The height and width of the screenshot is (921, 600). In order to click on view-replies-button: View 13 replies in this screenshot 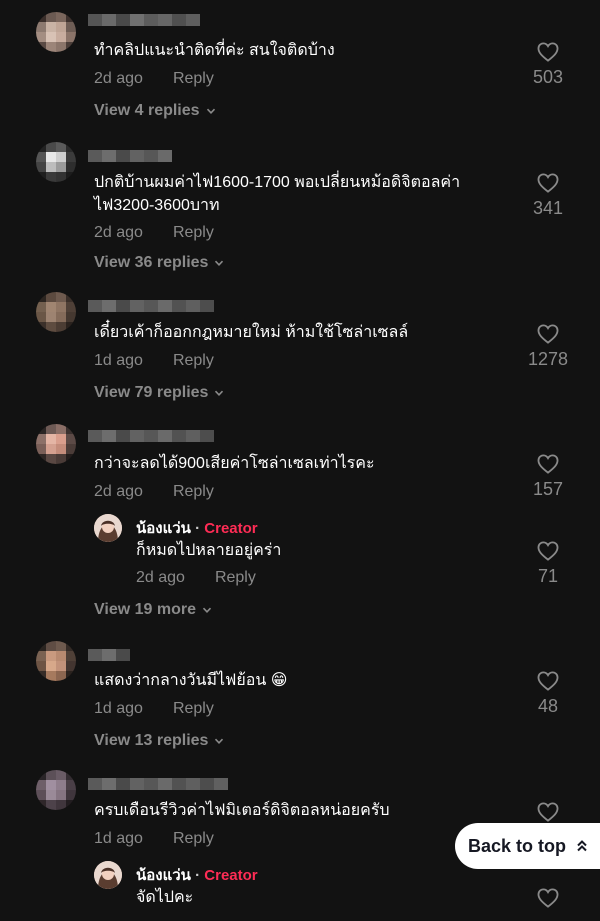, I will do `click(159, 741)`.